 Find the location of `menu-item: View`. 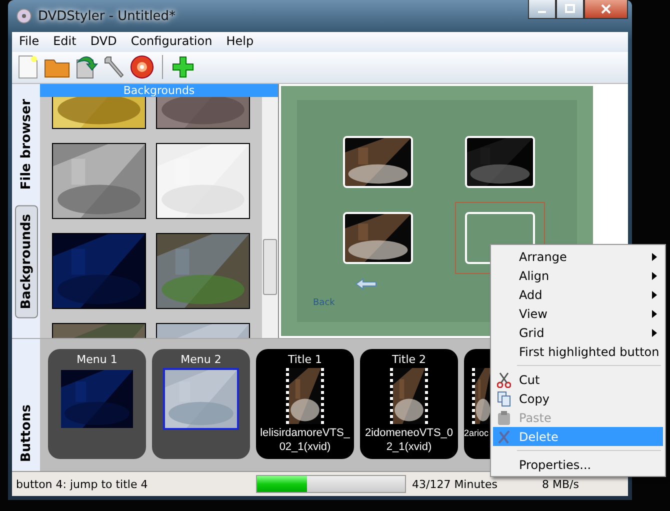

menu-item: View is located at coordinates (578, 313).